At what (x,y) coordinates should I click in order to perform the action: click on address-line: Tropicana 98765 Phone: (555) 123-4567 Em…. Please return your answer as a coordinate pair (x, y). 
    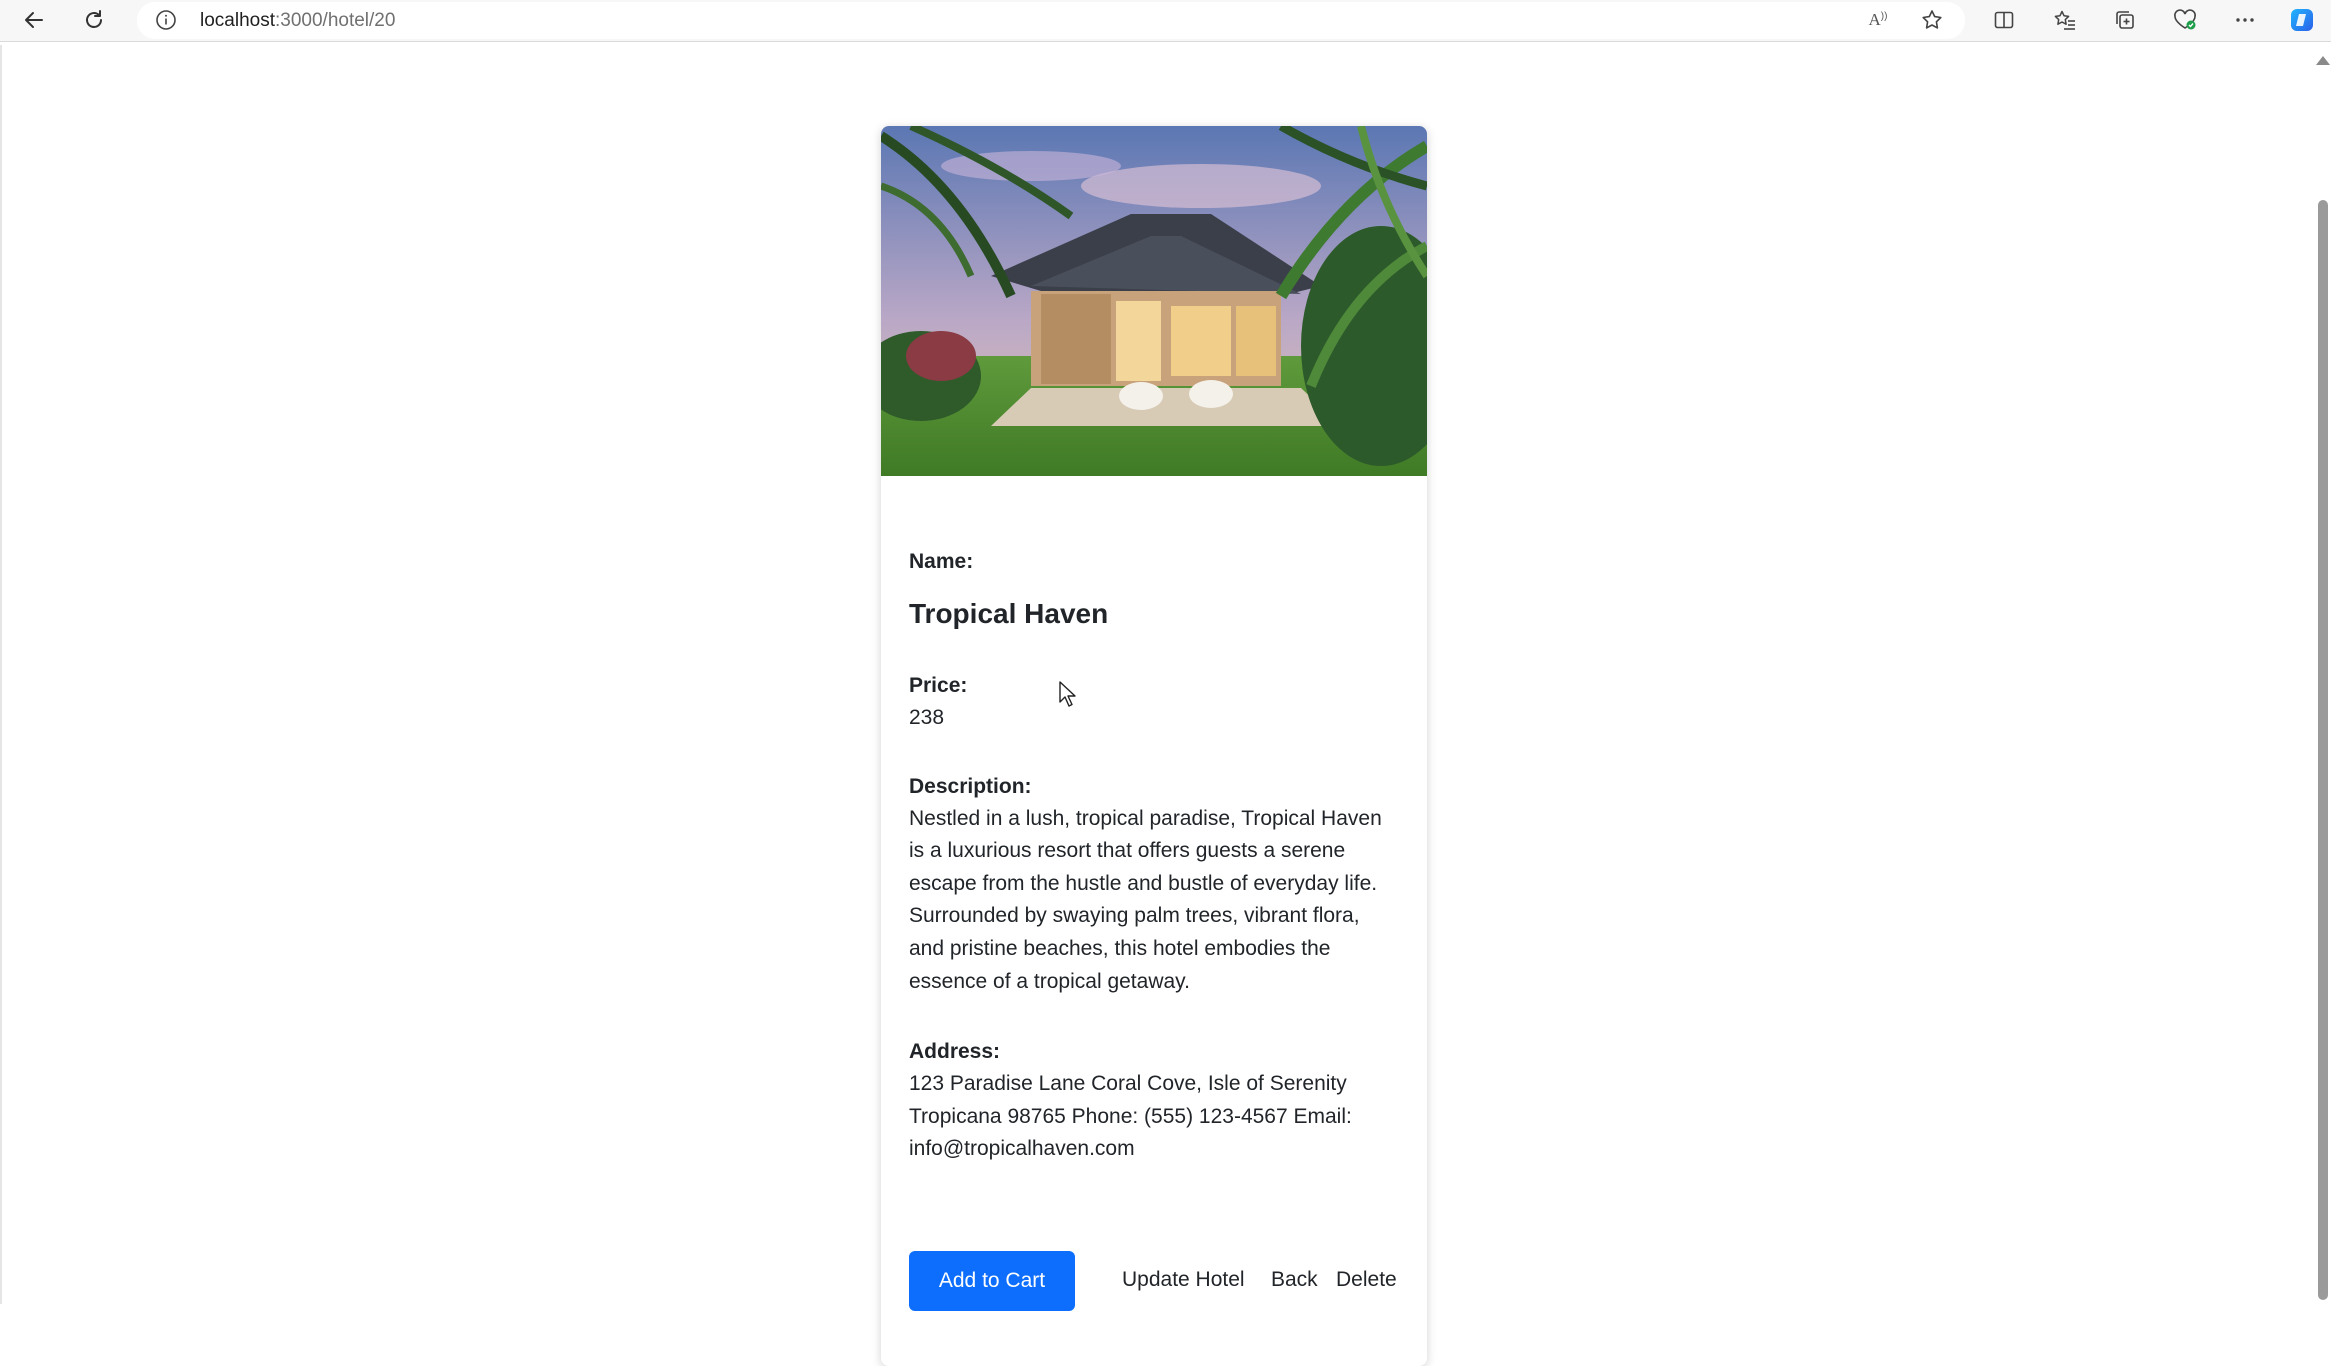
    Looking at the image, I should click on (1130, 1116).